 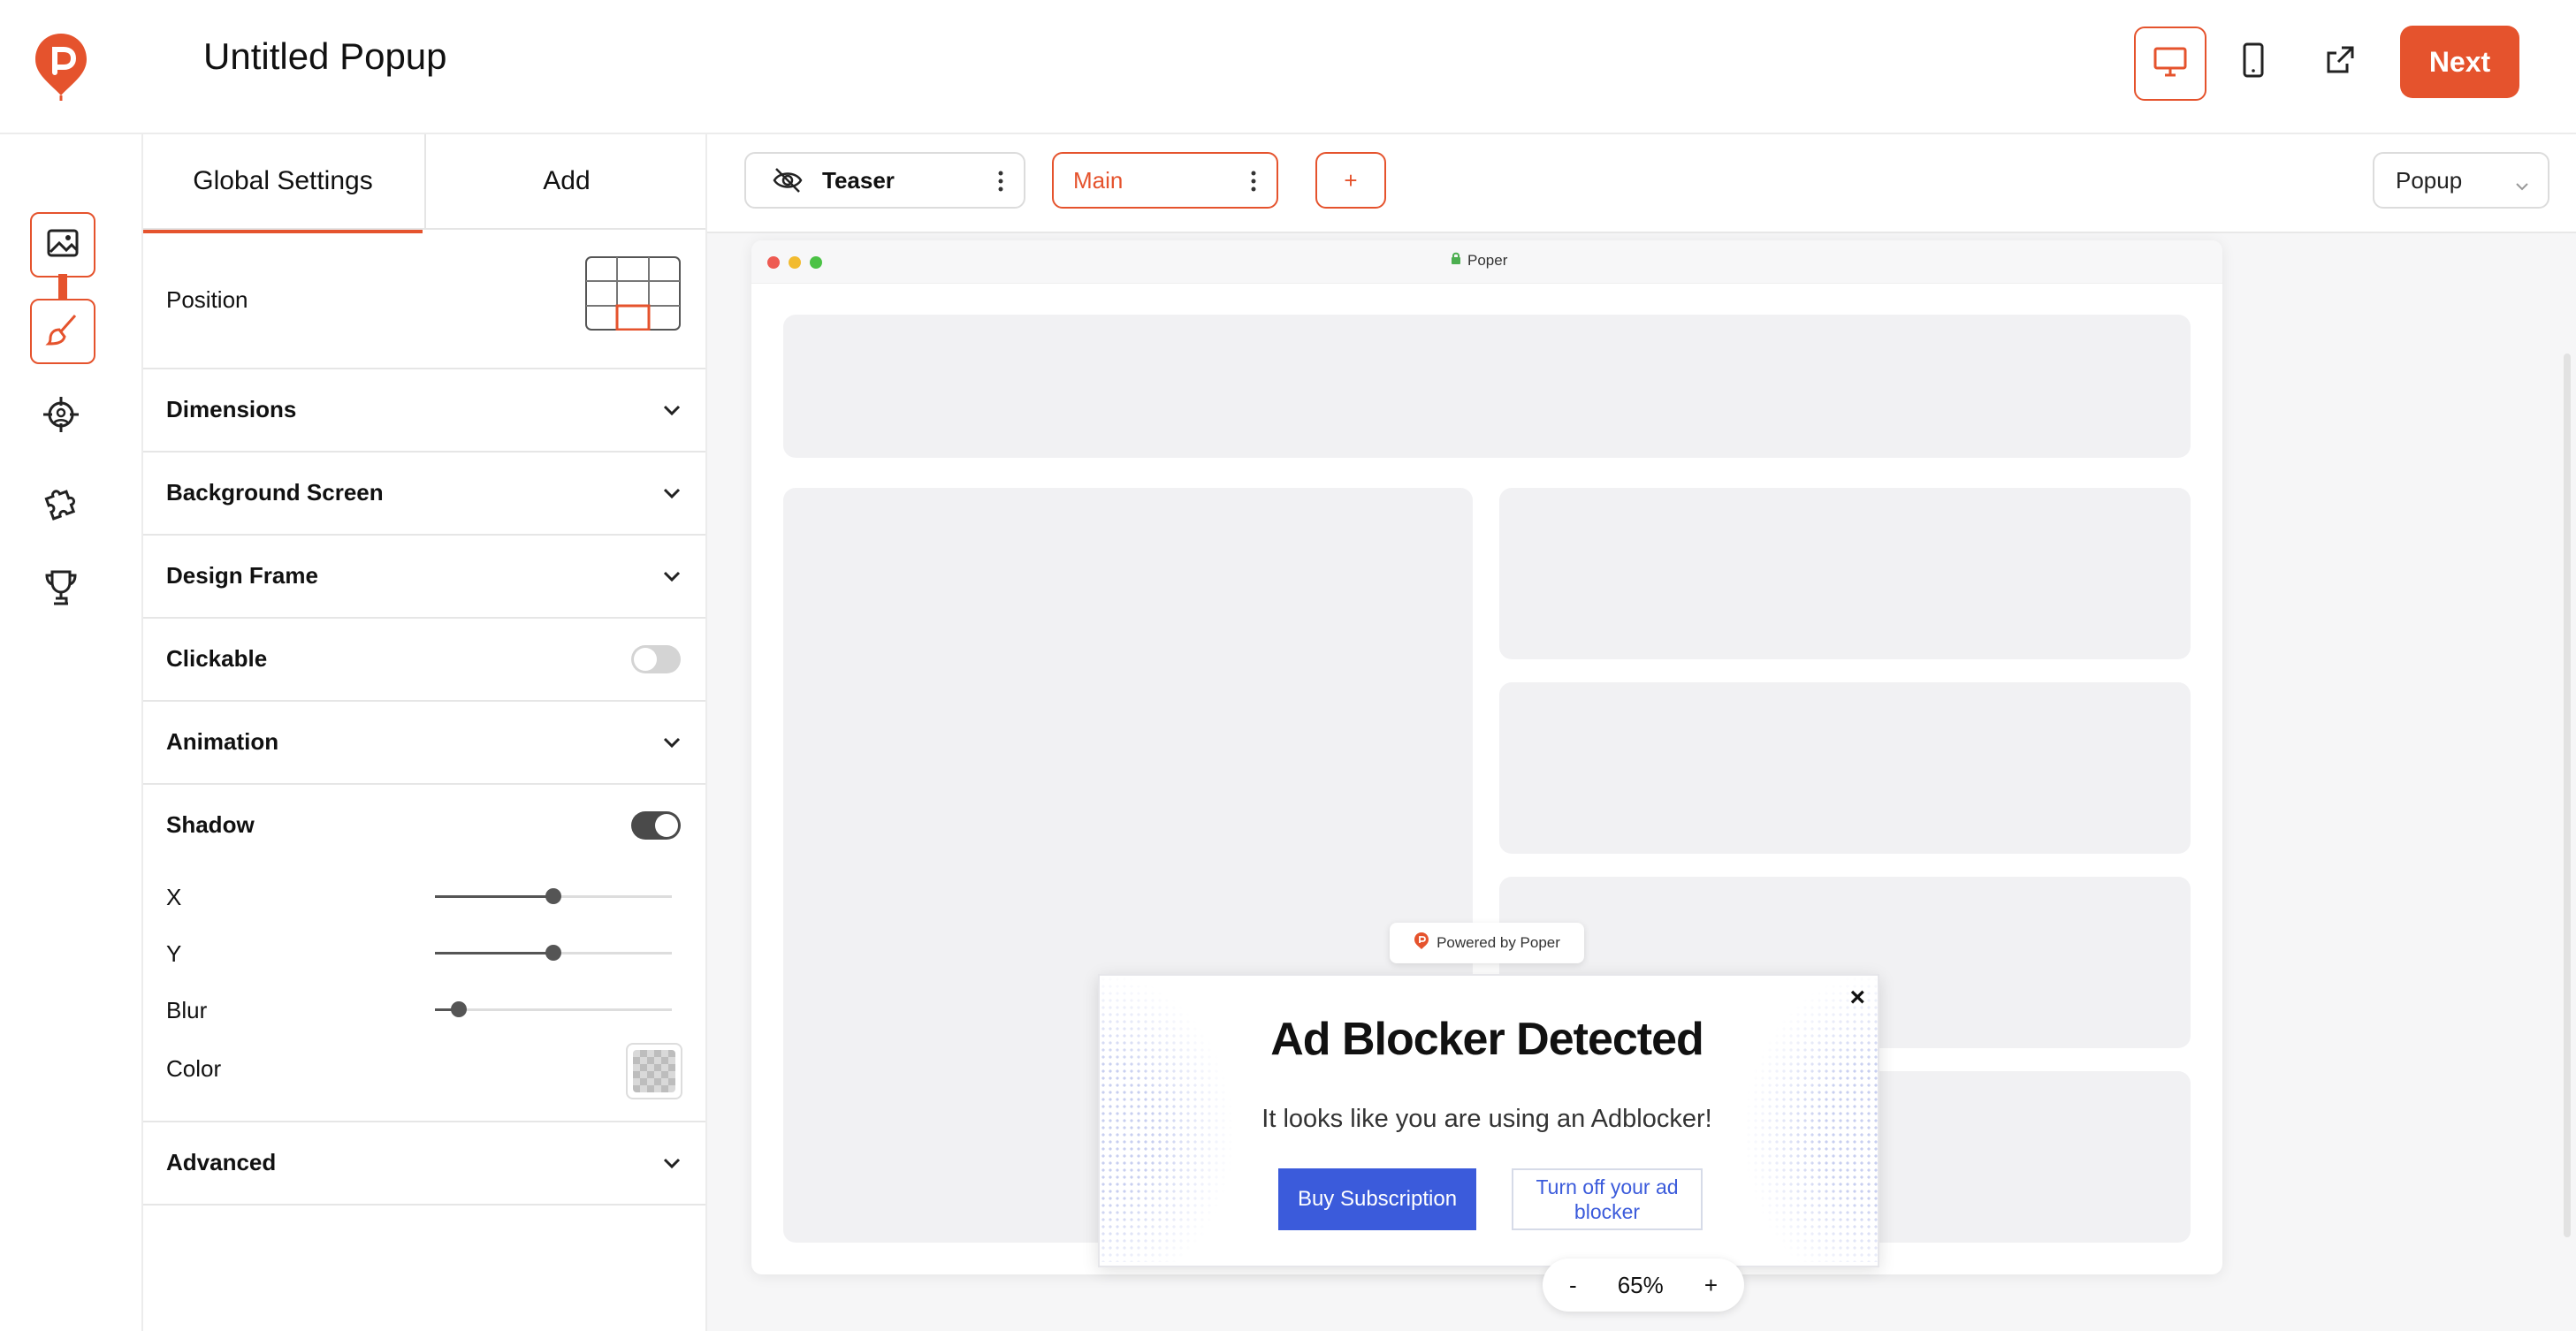 What do you see at coordinates (1573, 1285) in the screenshot?
I see `zoom-out-button: -` at bounding box center [1573, 1285].